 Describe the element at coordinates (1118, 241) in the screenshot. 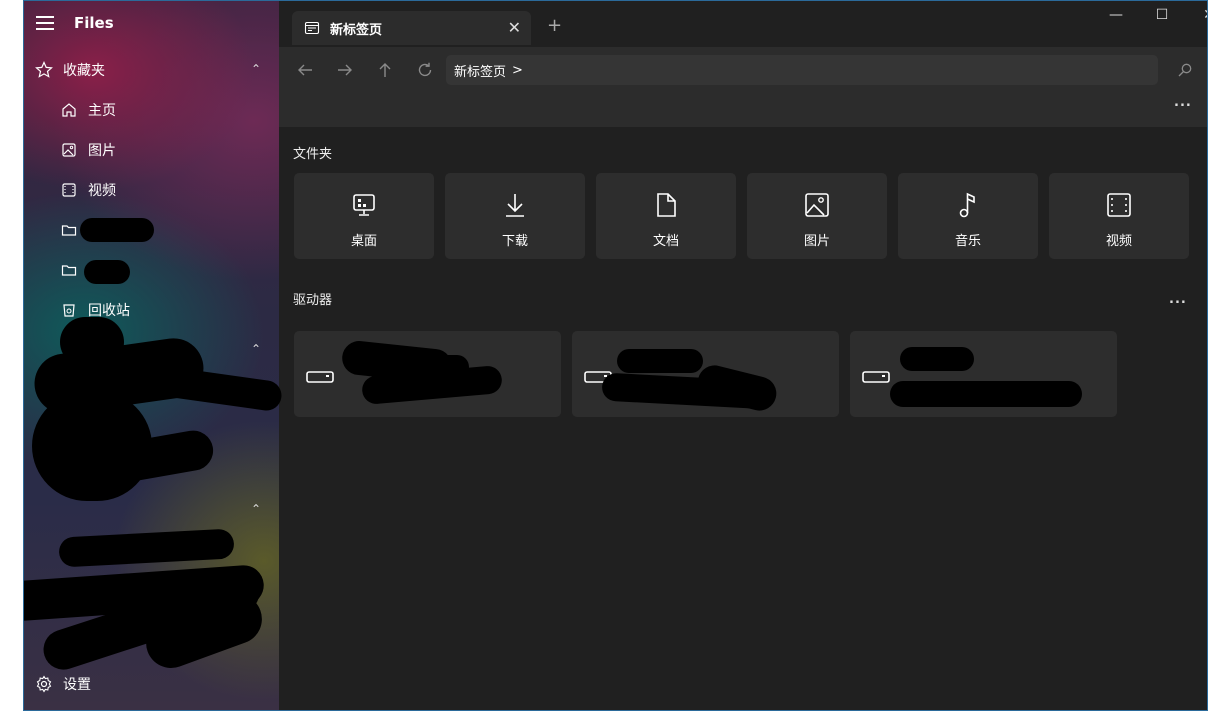

I see `folder-label: 视频` at that location.